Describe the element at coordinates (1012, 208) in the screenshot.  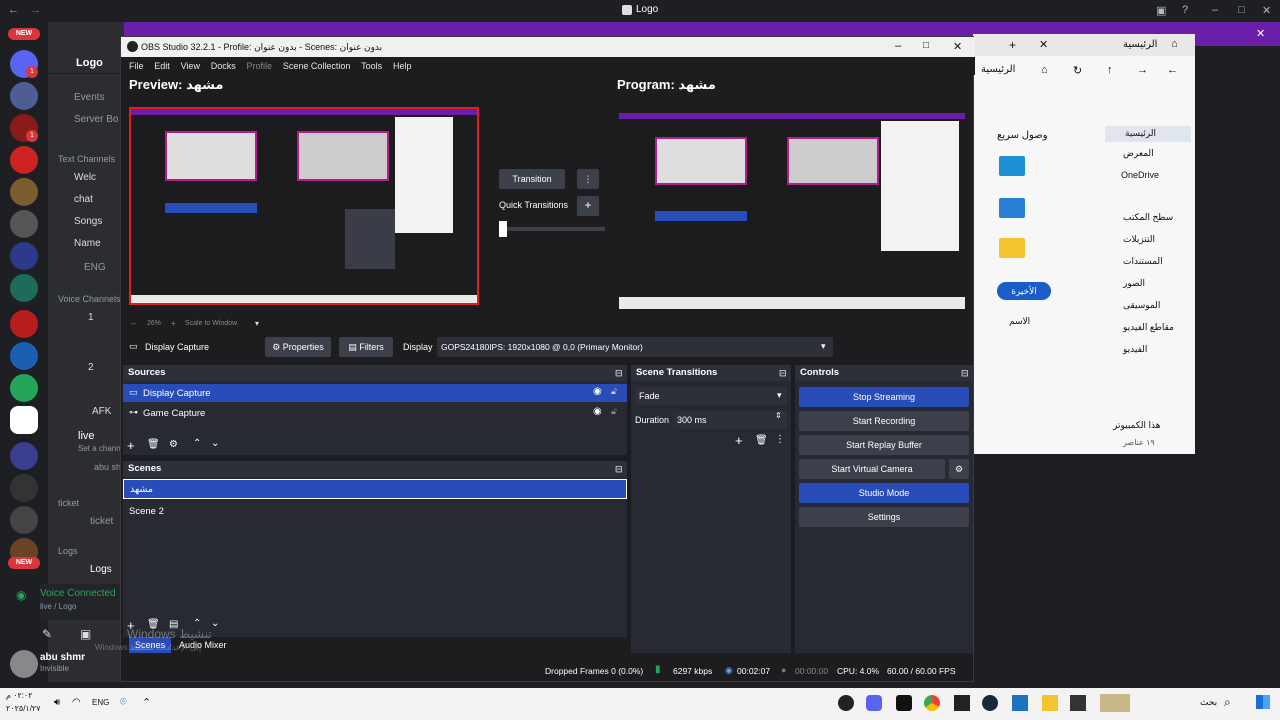
I see `pictures-folder-icon` at that location.